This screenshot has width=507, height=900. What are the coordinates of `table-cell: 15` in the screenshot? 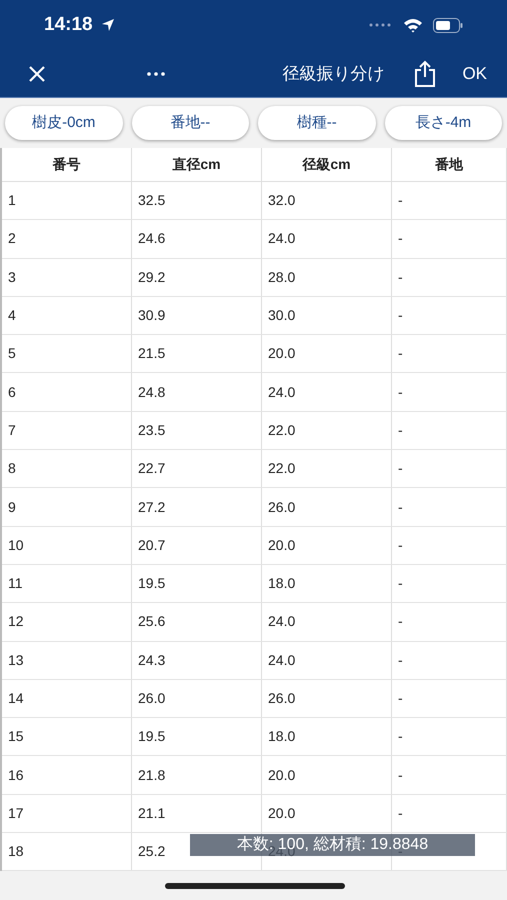 It's located at (67, 737).